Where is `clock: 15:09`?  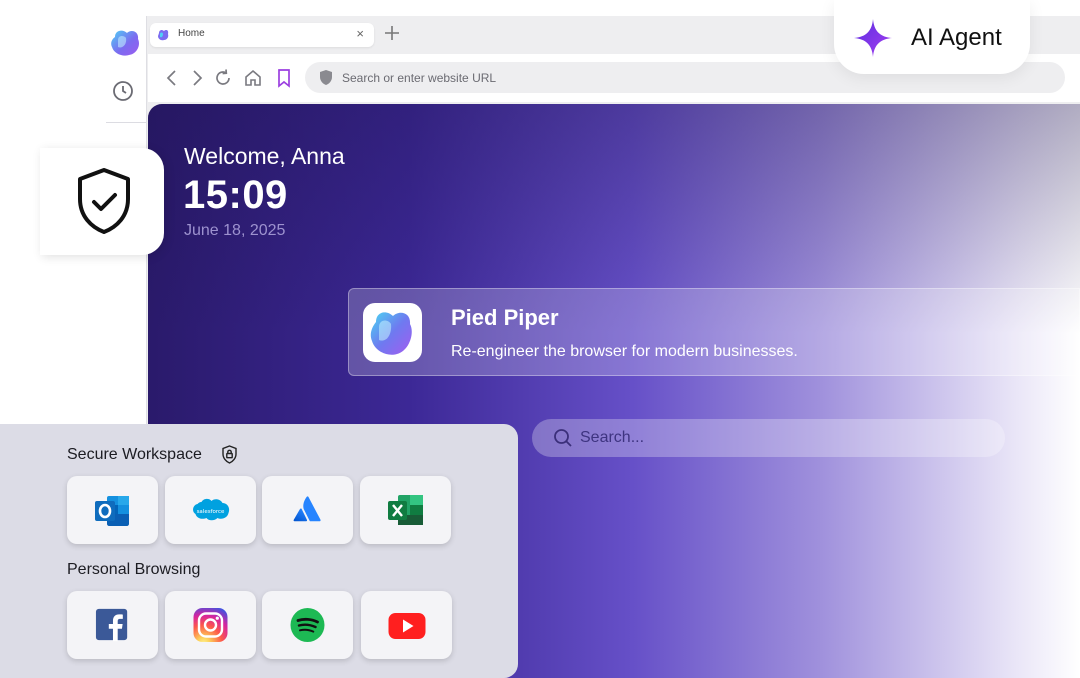 clock: 15:09 is located at coordinates (235, 195).